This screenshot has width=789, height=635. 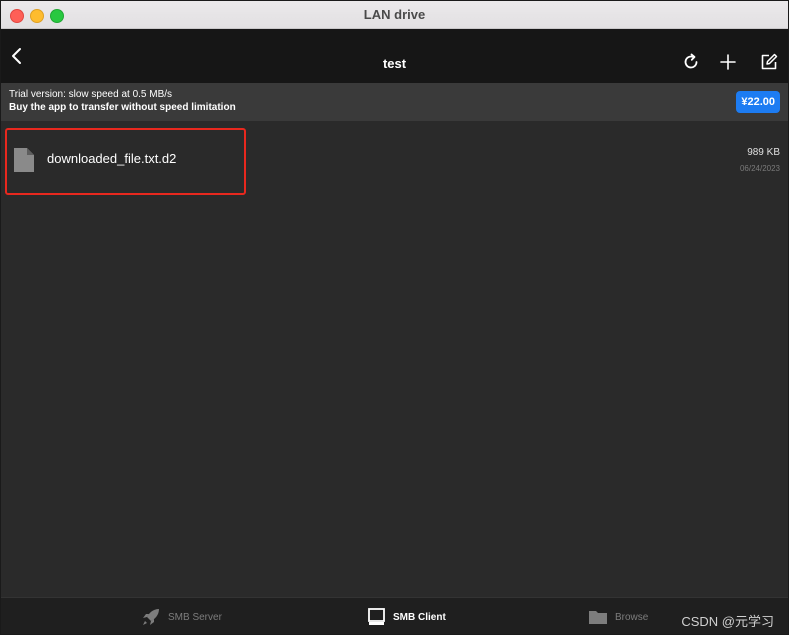 I want to click on refresh-icon, so click(x=691, y=62).